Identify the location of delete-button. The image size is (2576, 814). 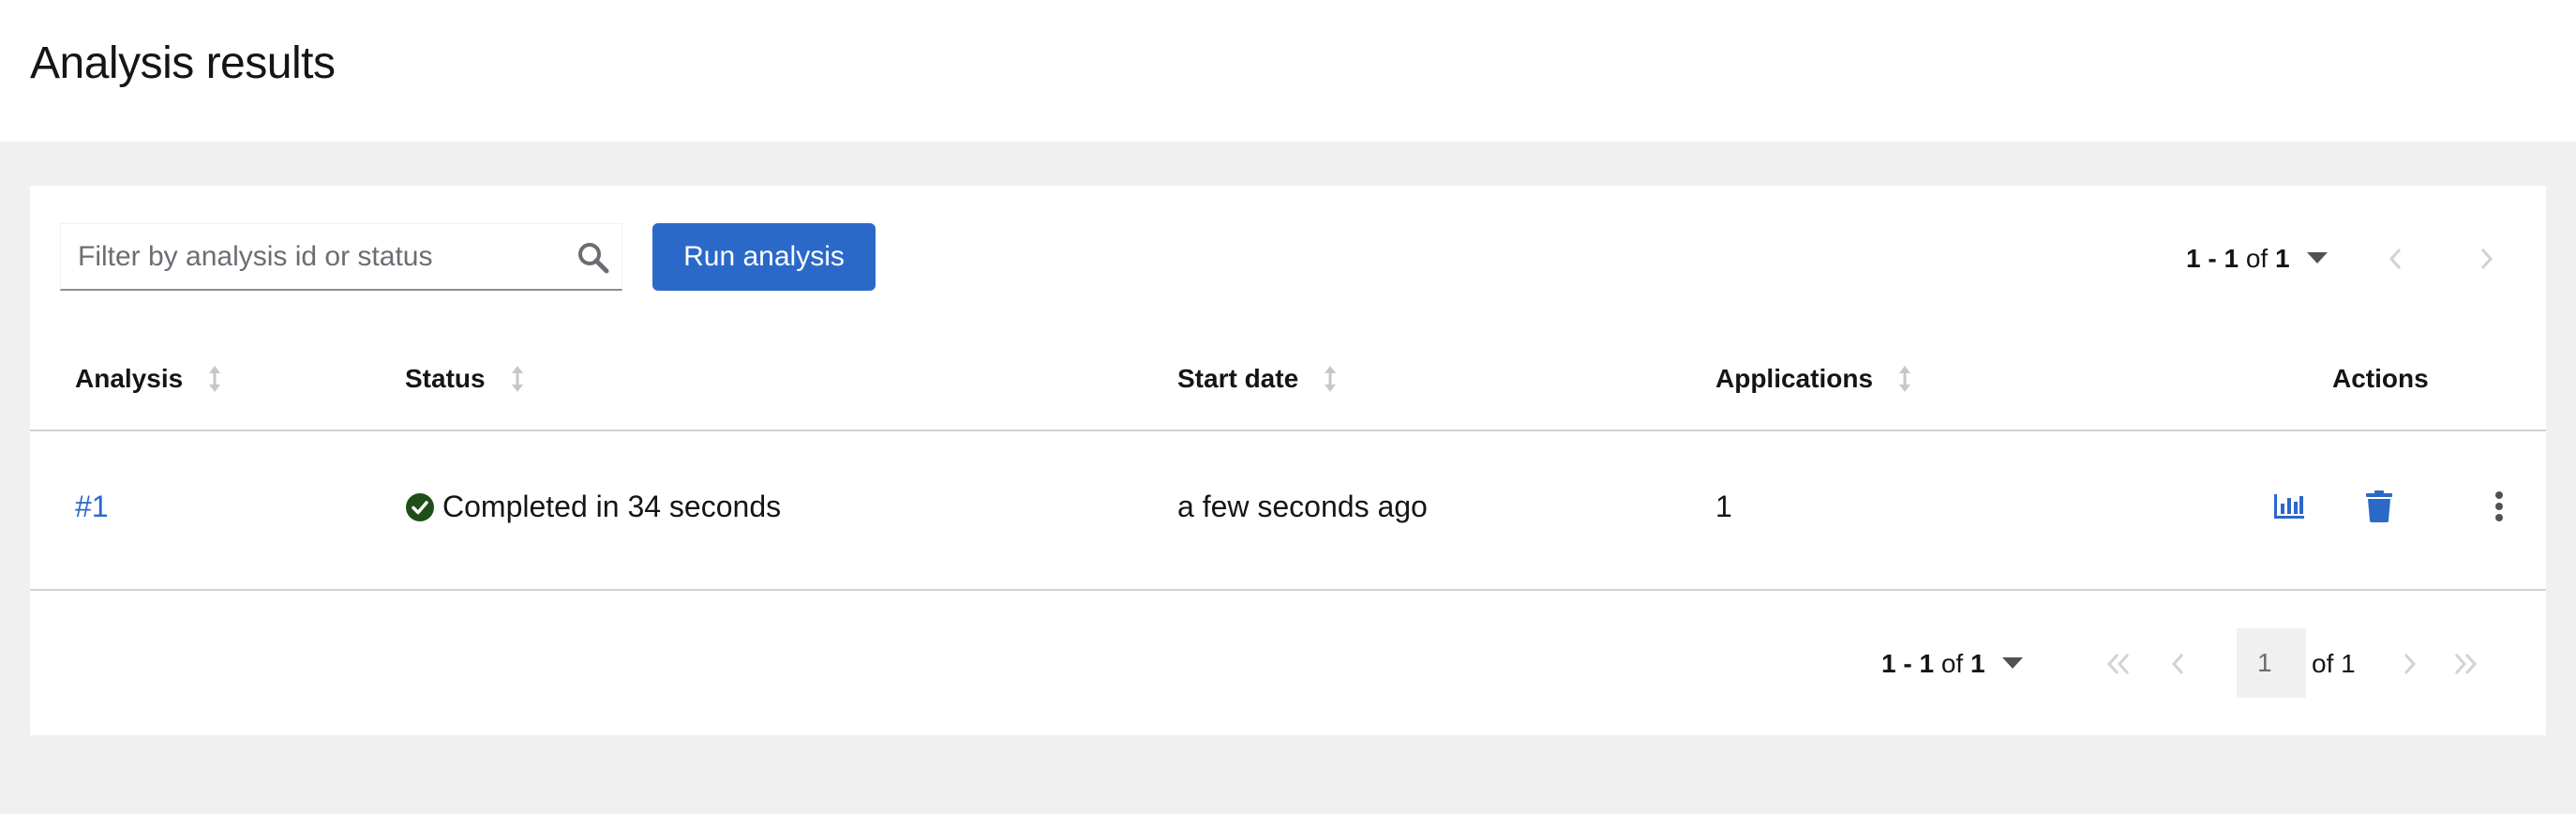
(2379, 506).